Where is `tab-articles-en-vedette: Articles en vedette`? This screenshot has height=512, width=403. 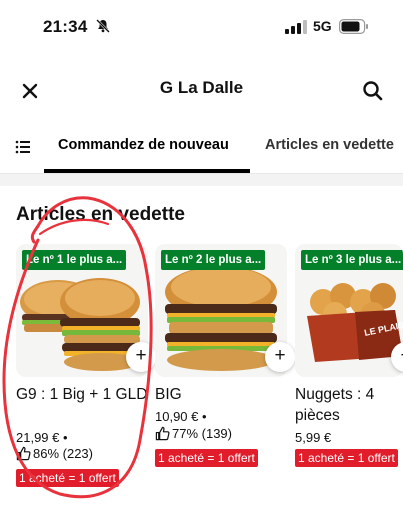 tab-articles-en-vedette: Articles en vedette is located at coordinates (329, 145).